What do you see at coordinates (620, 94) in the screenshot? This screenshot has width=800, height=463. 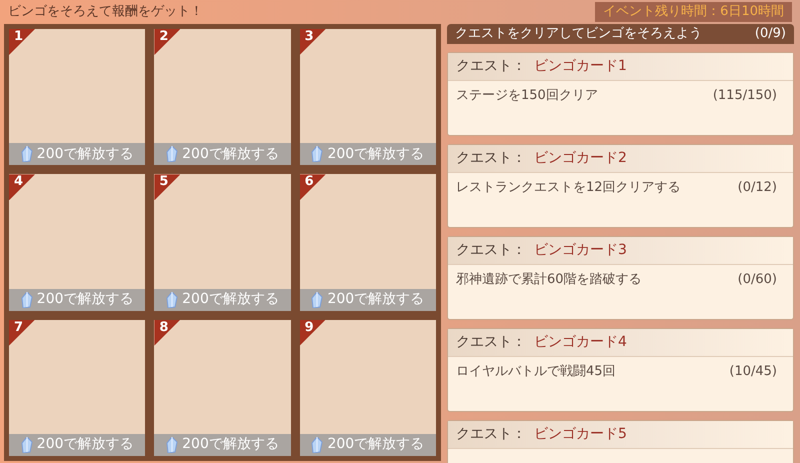 I see `quest-card: クエスト： ビンゴカード1 ステージを150回クリア (115/150)` at bounding box center [620, 94].